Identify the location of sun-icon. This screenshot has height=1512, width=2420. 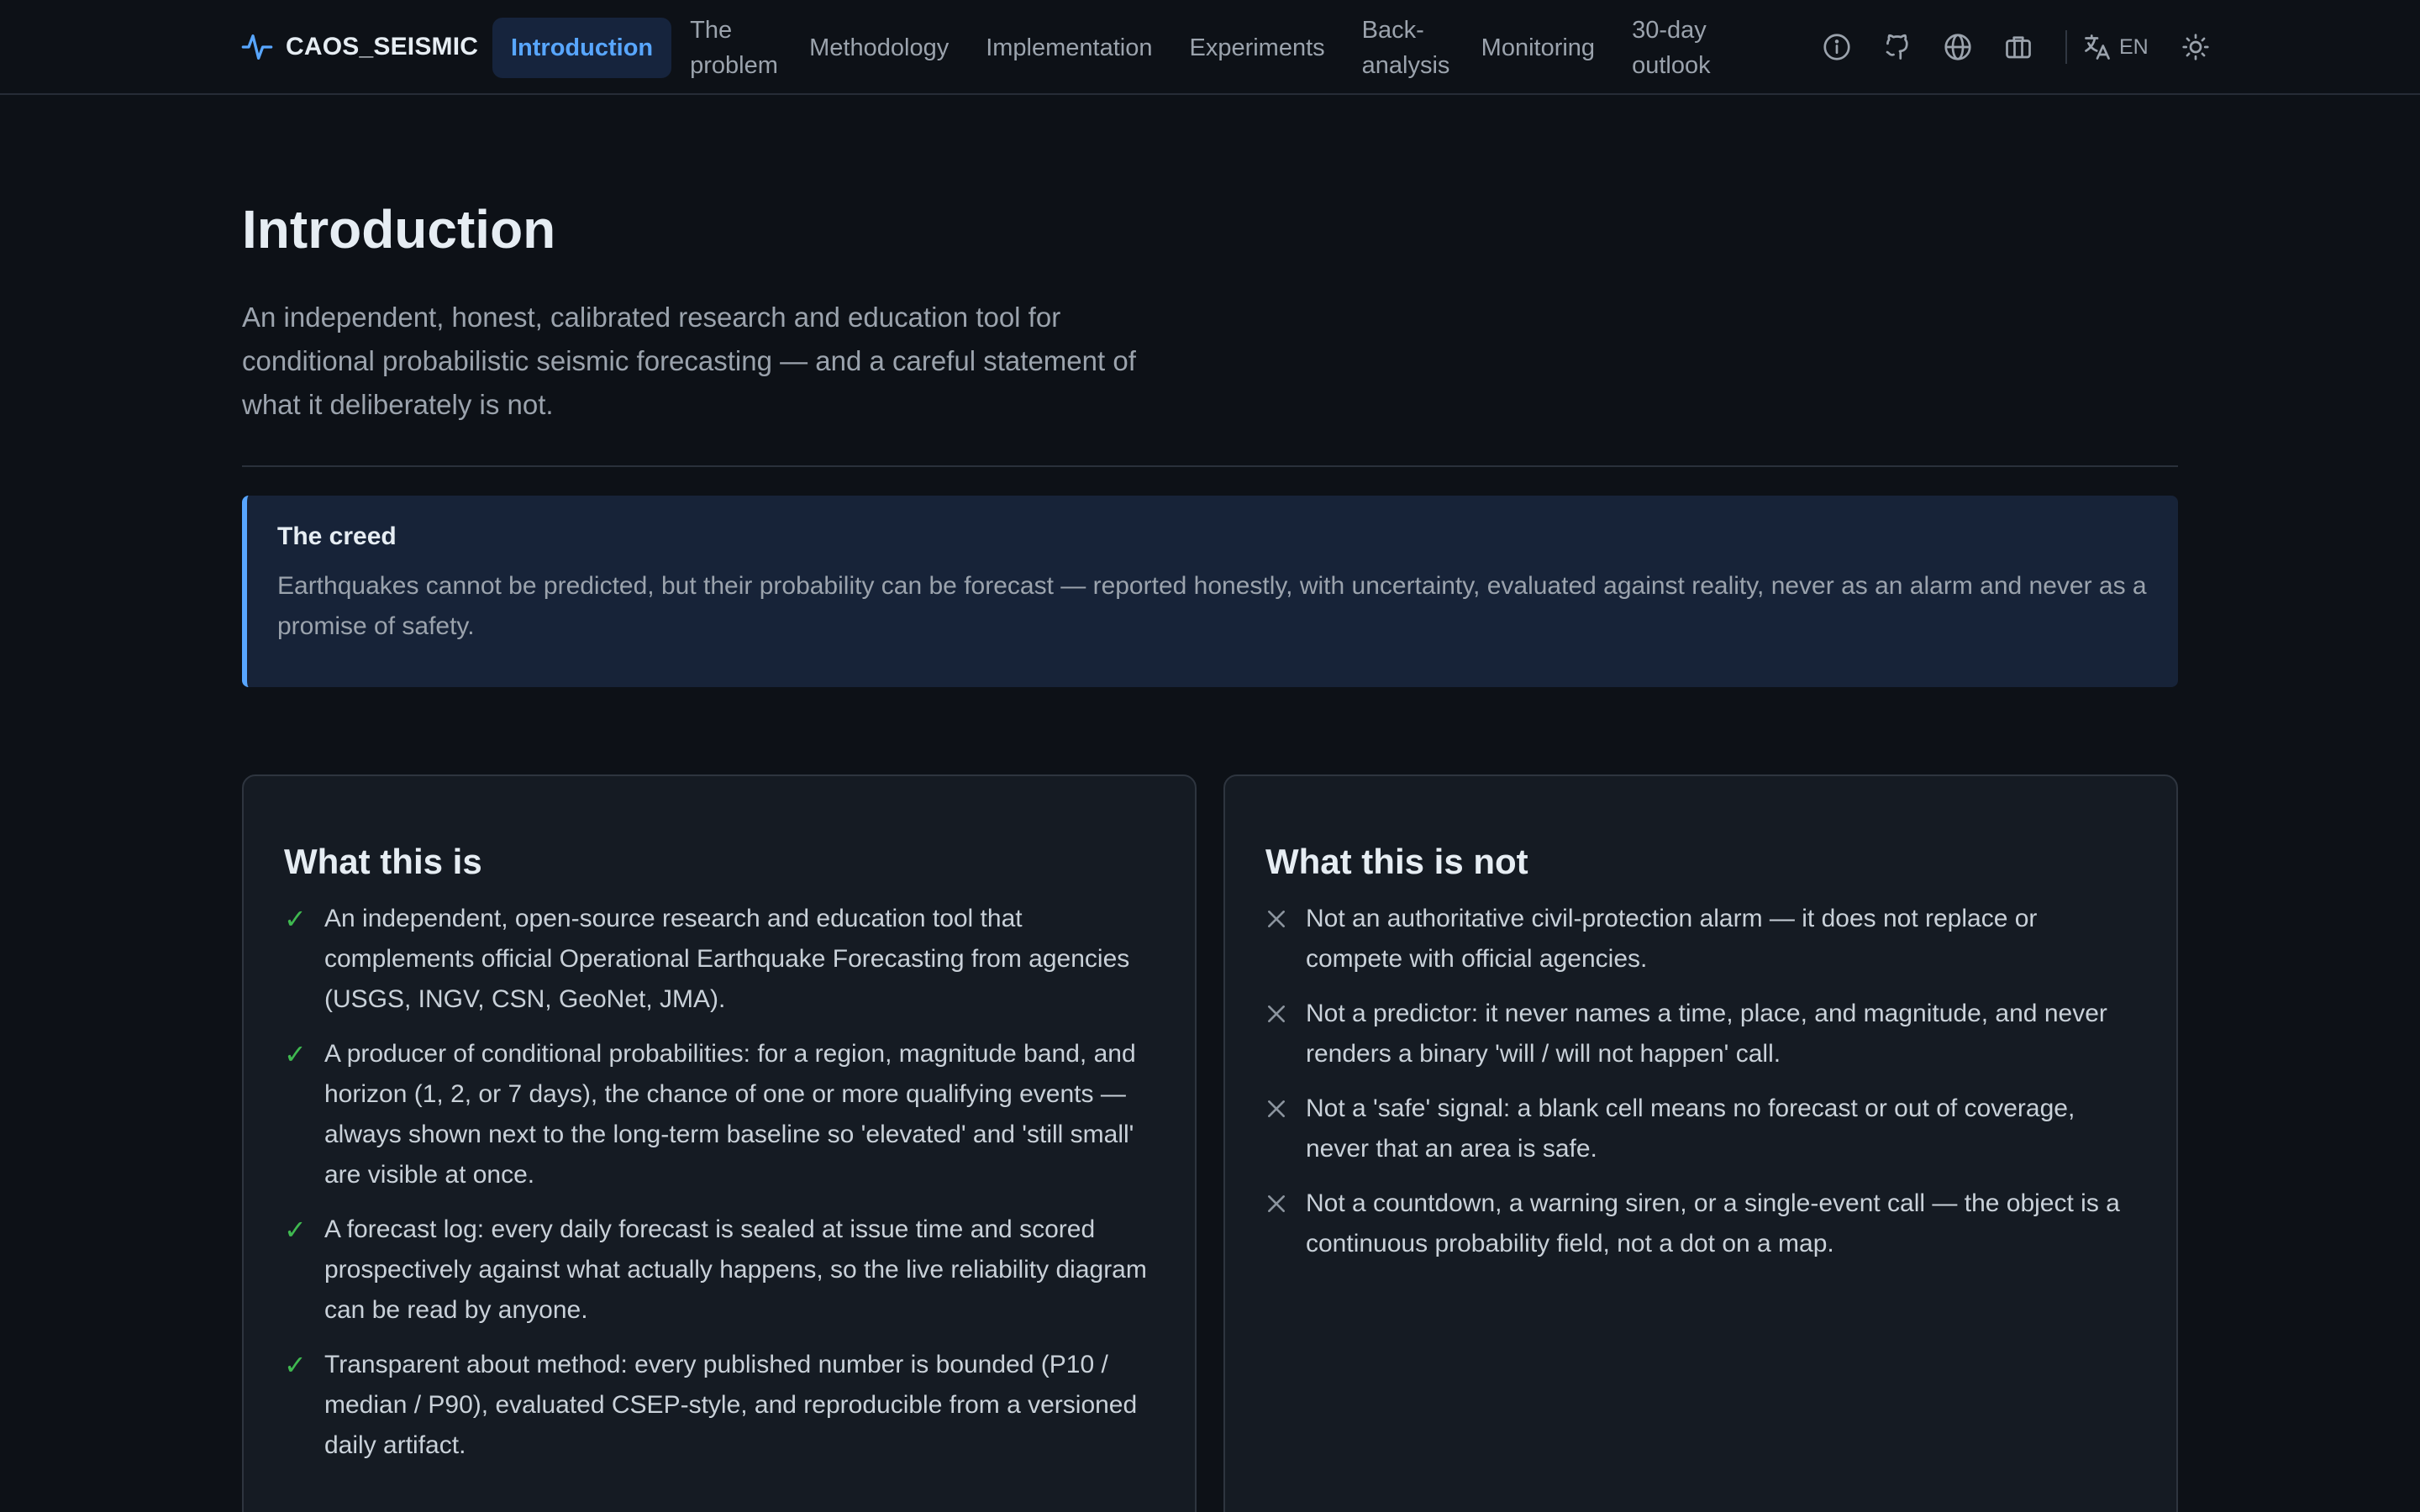
(2195, 47).